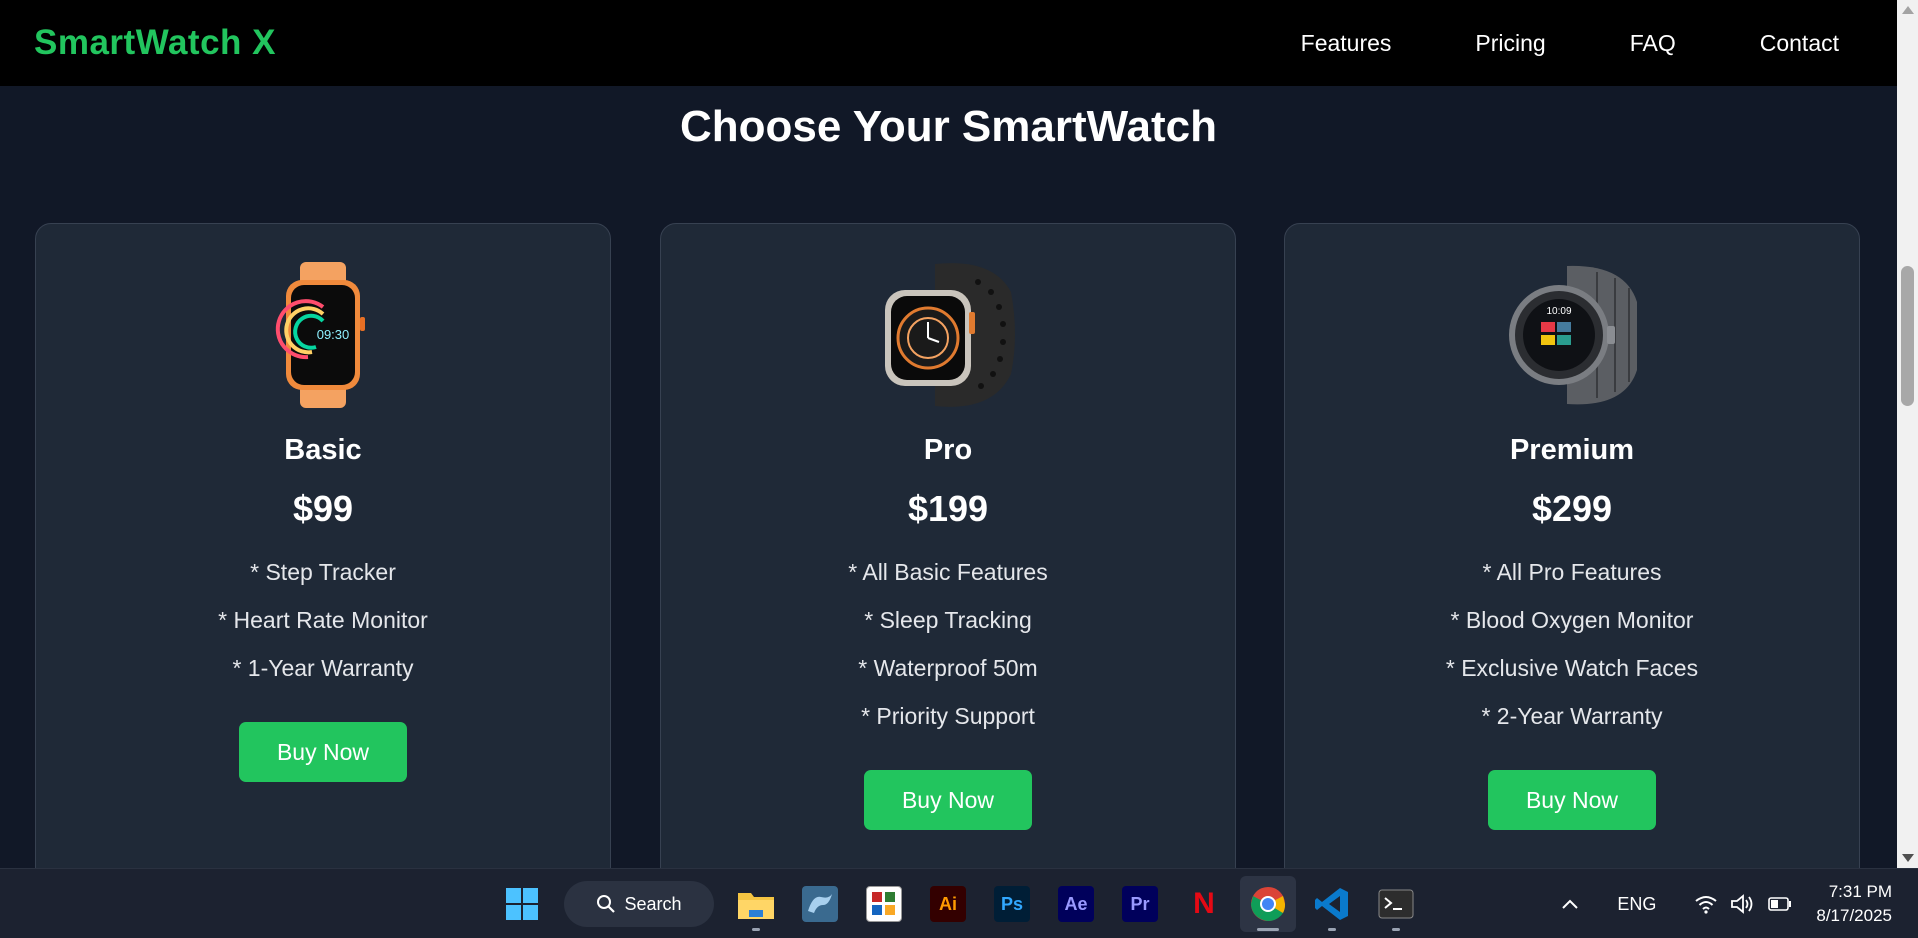  I want to click on steel-smartwatch-image: 10:09, so click(1573, 335).